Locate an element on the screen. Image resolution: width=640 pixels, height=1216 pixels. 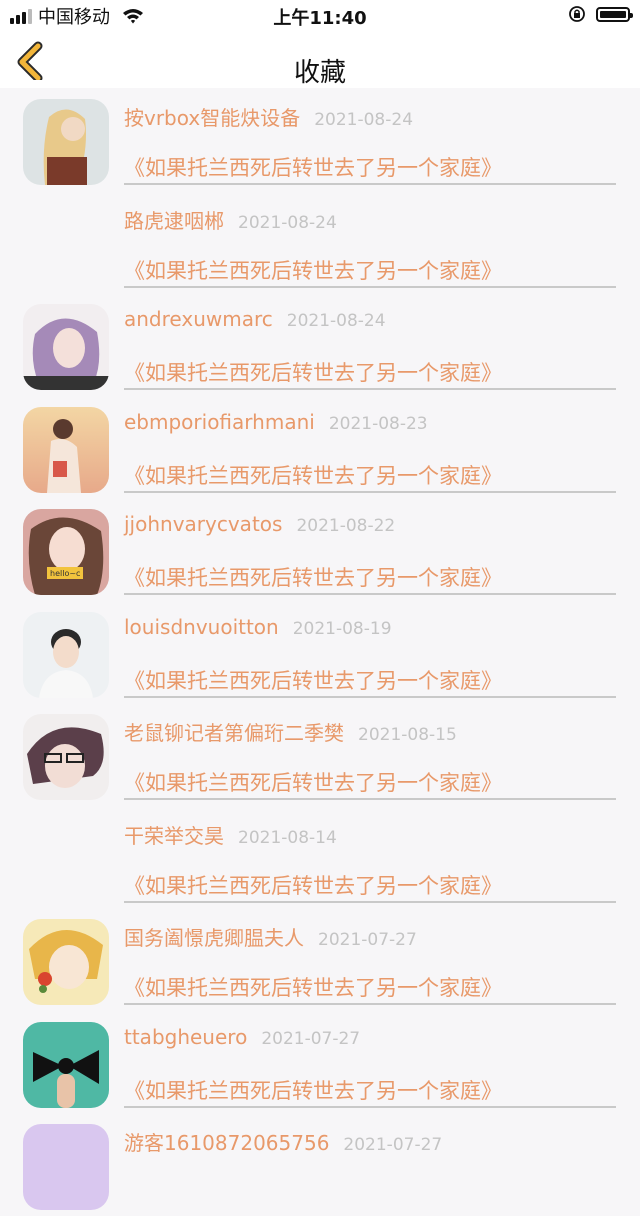
favorite-date: 2021-08-23 is located at coordinates (378, 423).